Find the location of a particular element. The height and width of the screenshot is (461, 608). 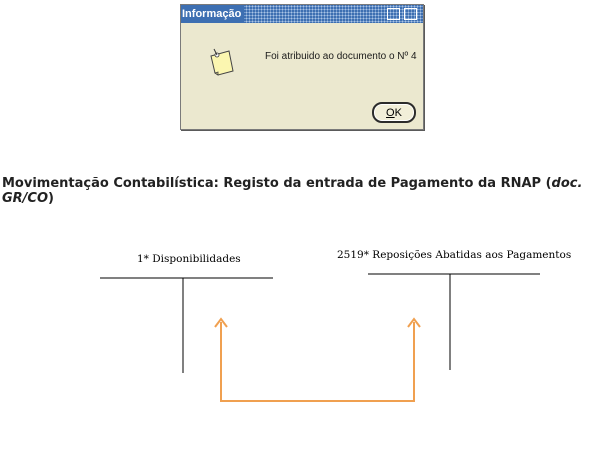

transfer-connector is located at coordinates (317, 362).